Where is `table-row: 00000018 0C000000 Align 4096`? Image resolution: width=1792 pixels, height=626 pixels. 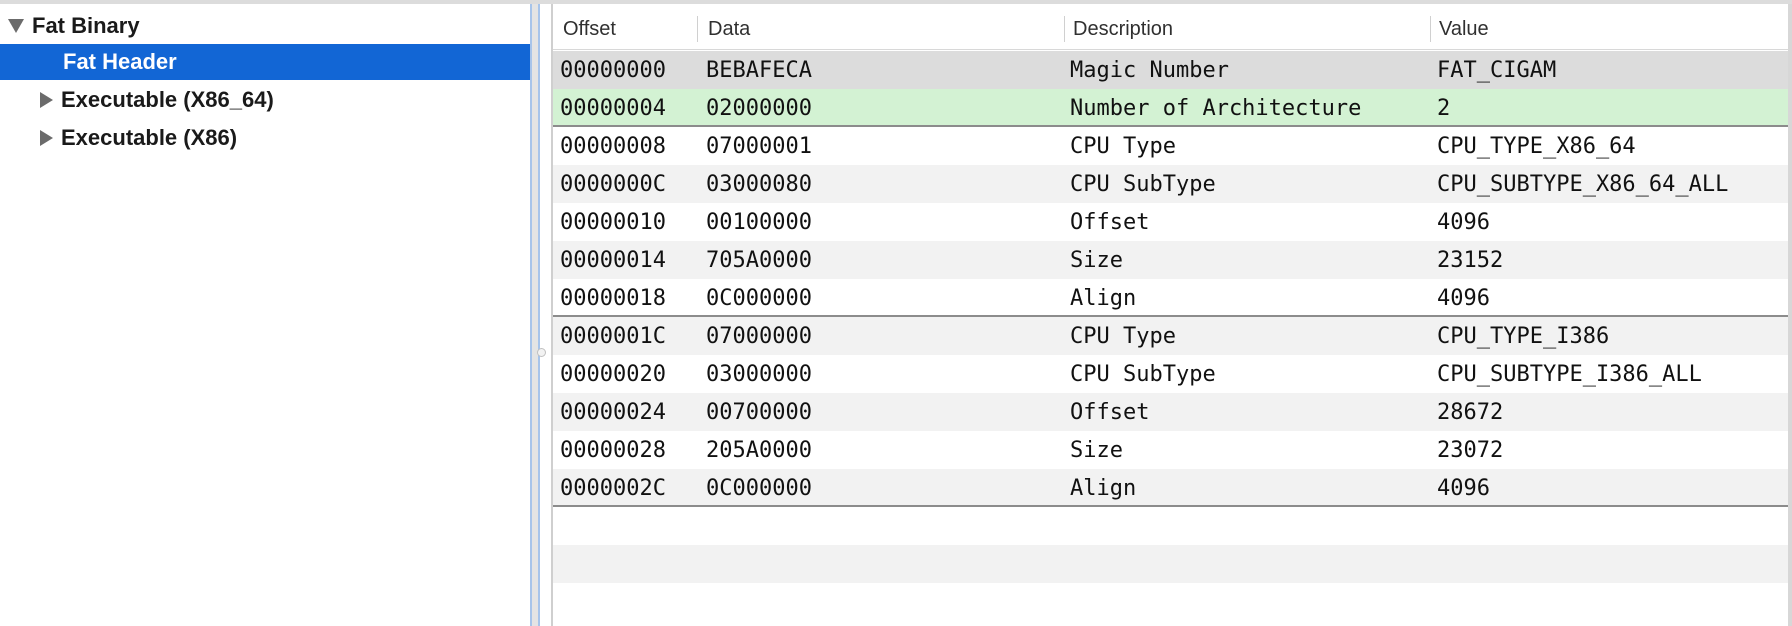 table-row: 00000018 0C000000 Align 4096 is located at coordinates (1170, 298).